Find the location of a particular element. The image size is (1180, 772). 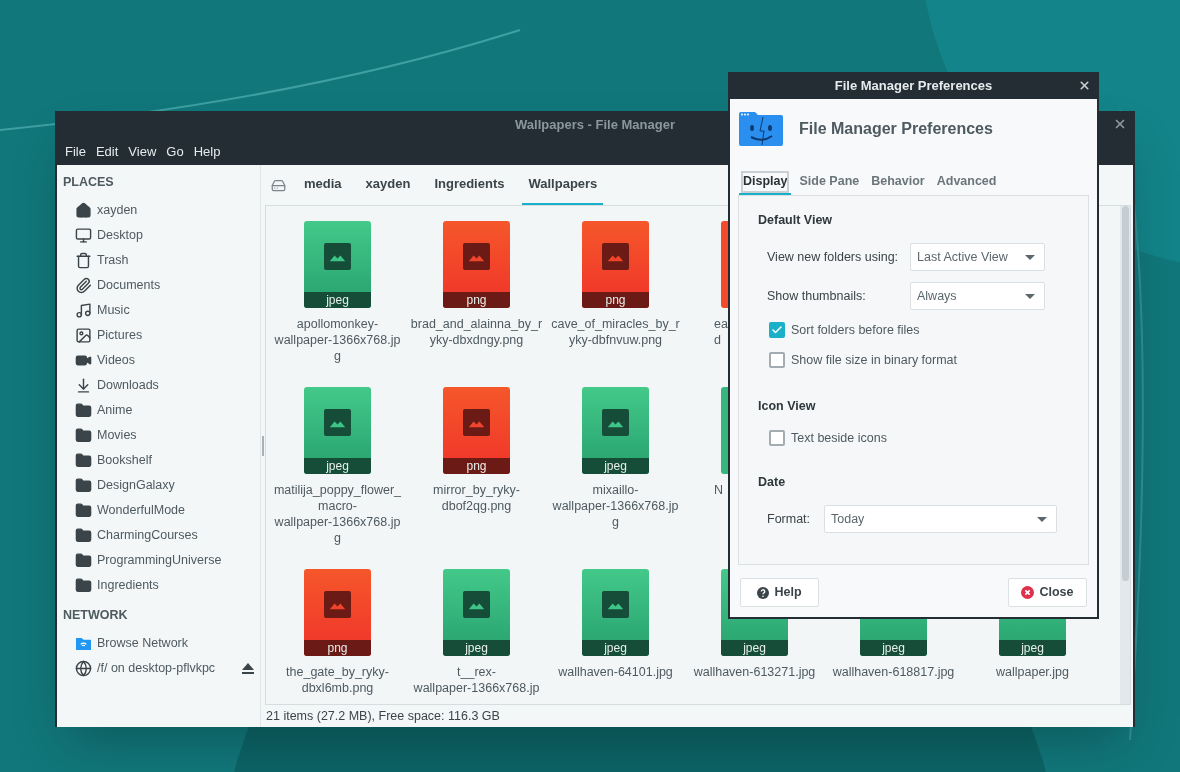

menu-item: Help is located at coordinates (207, 151).